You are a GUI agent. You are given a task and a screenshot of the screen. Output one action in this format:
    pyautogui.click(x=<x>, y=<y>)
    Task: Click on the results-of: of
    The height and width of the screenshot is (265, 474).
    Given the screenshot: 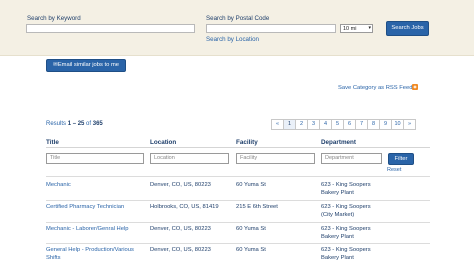 What is the action you would take?
    pyautogui.click(x=89, y=124)
    